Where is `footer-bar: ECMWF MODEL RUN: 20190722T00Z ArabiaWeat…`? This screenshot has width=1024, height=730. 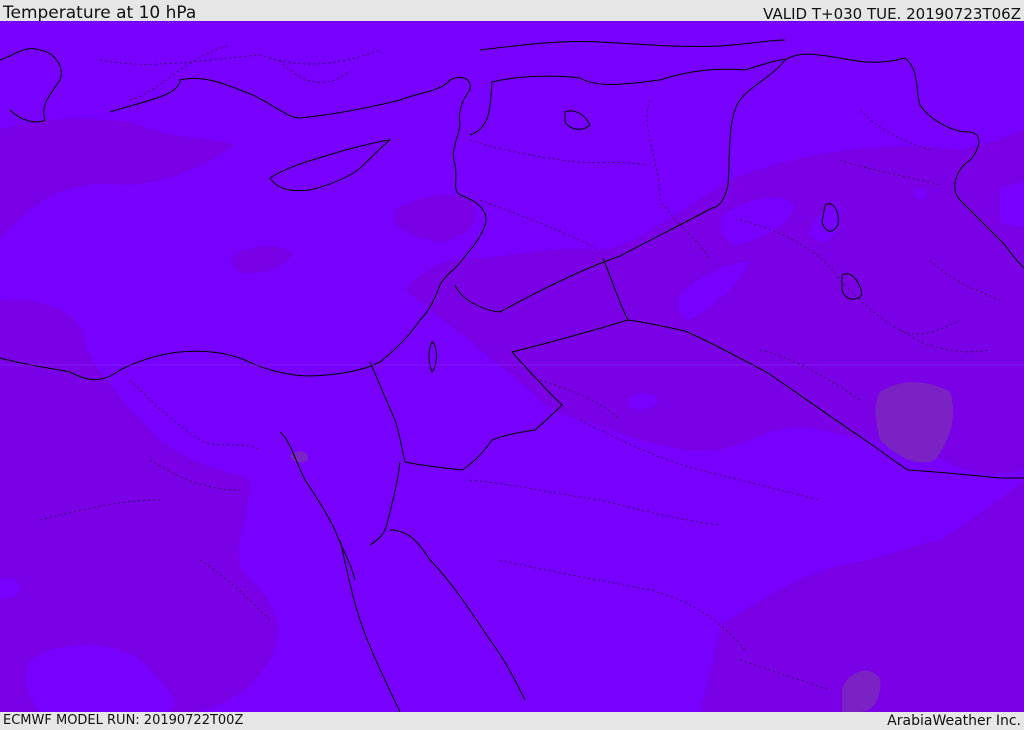
footer-bar: ECMWF MODEL RUN: 20190722T00Z ArabiaWeat… is located at coordinates (512, 720).